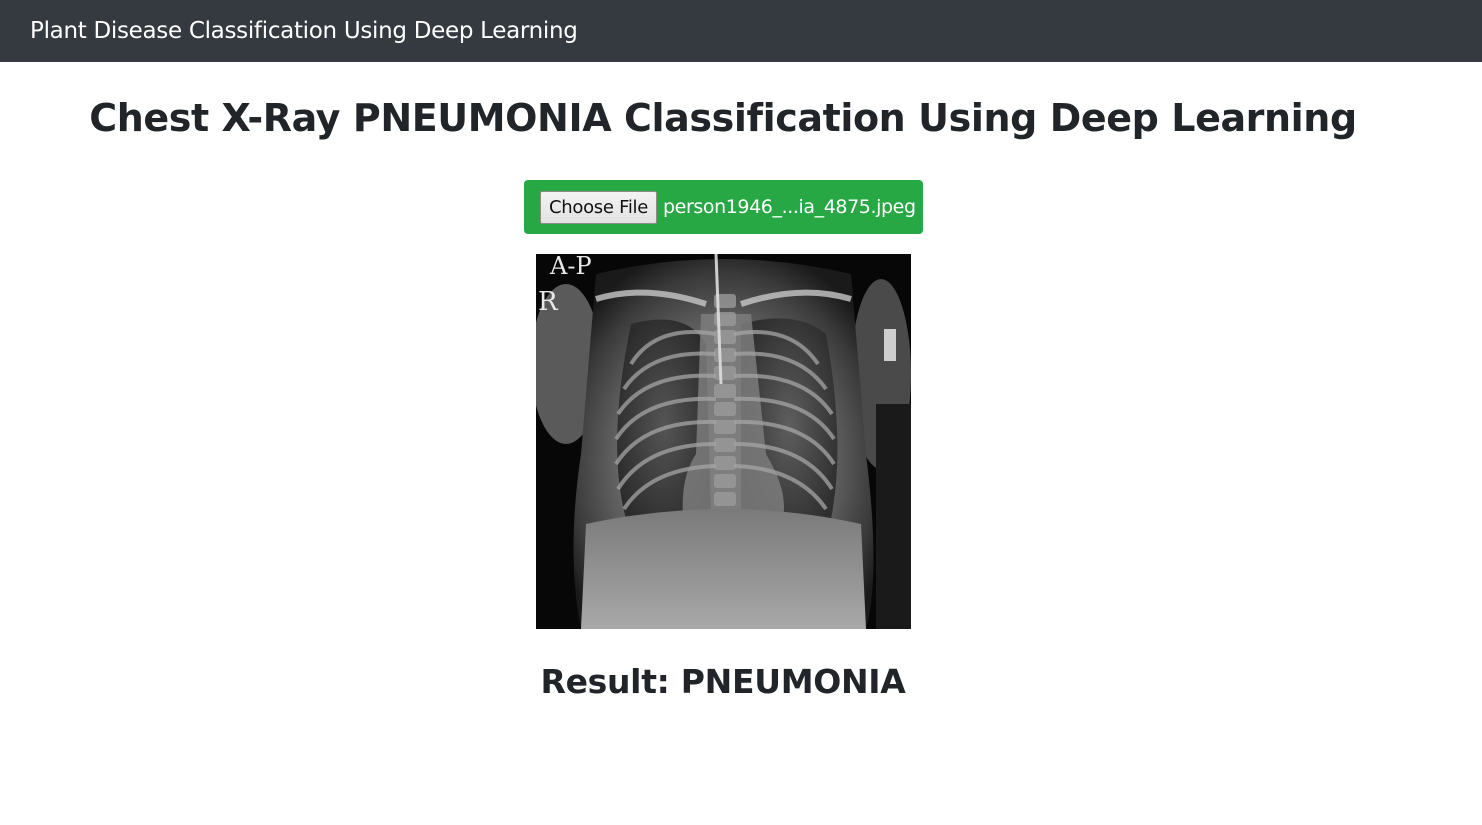 The image size is (1482, 825). Describe the element at coordinates (723, 681) in the screenshot. I see `result-label: Result: PNEUMONIA` at that location.